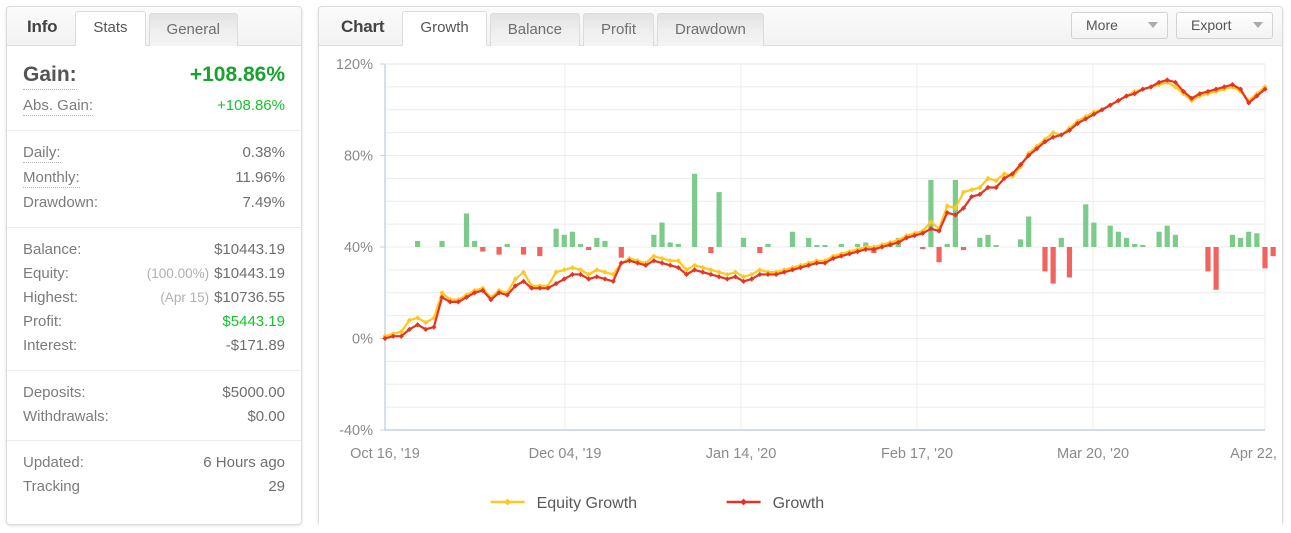 The width and height of the screenshot is (1291, 533). Describe the element at coordinates (587, 503) in the screenshot. I see `legend-label: Equity Growth` at that location.